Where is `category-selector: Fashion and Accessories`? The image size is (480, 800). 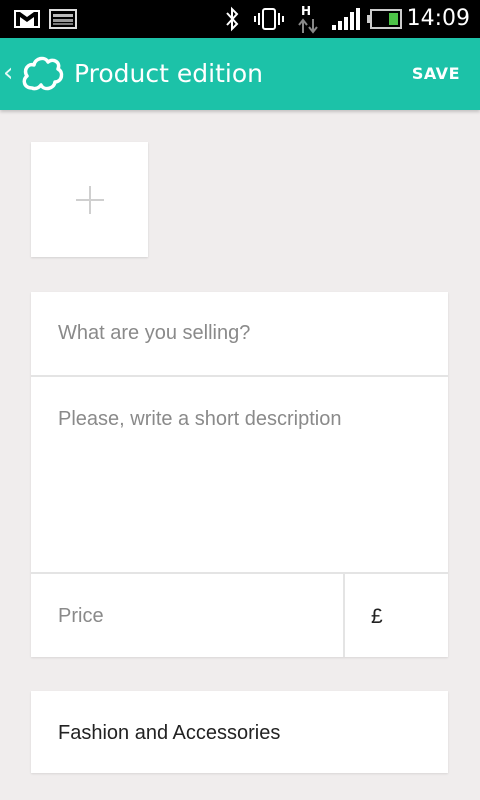
category-selector: Fashion and Accessories is located at coordinates (239, 732).